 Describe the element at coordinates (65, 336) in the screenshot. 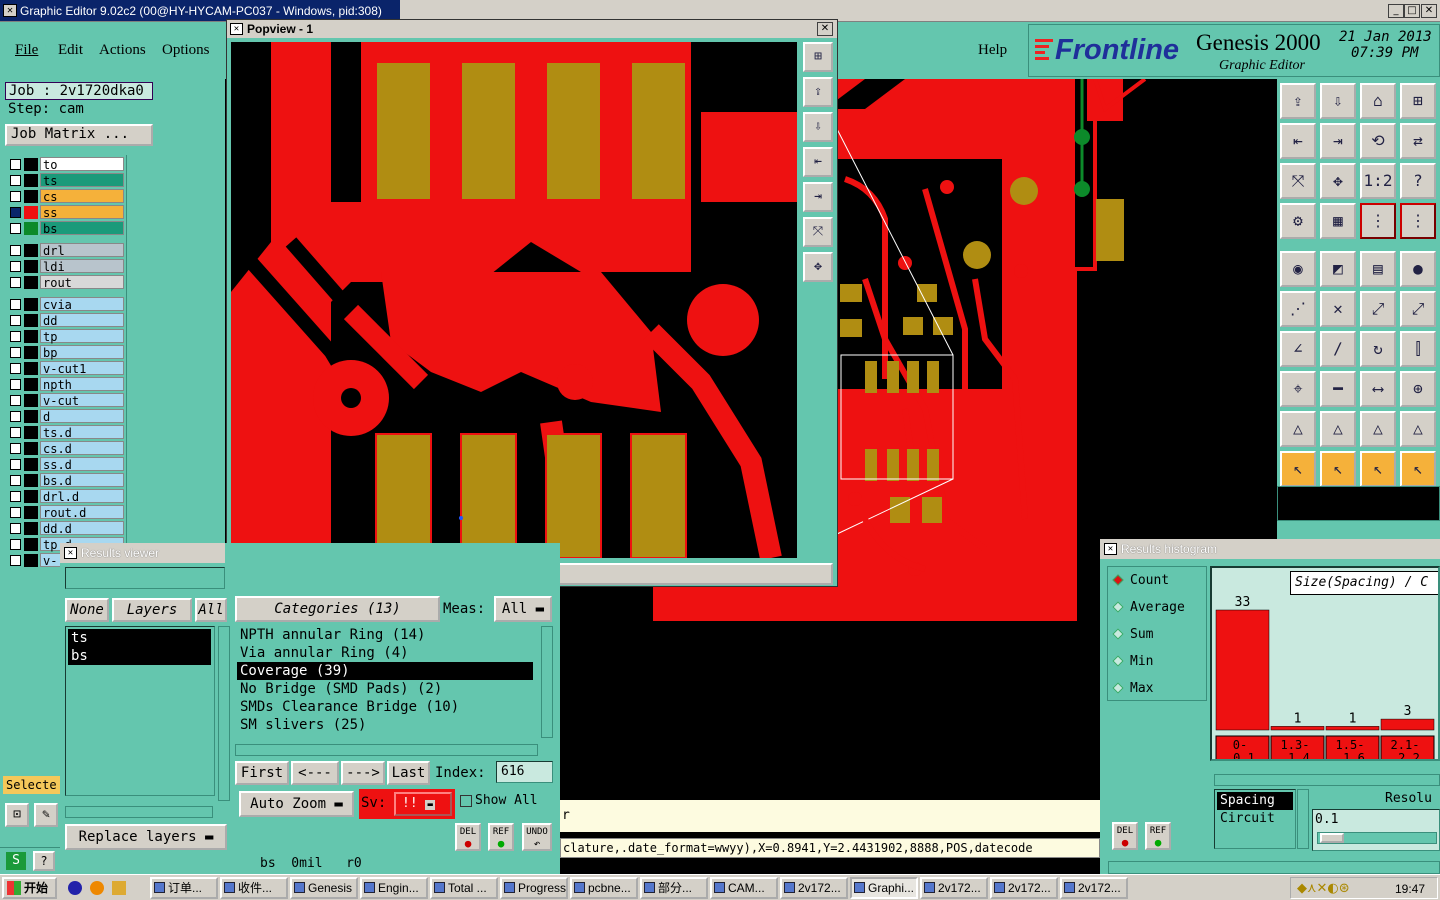

I see `layer-row-tp: tp` at that location.